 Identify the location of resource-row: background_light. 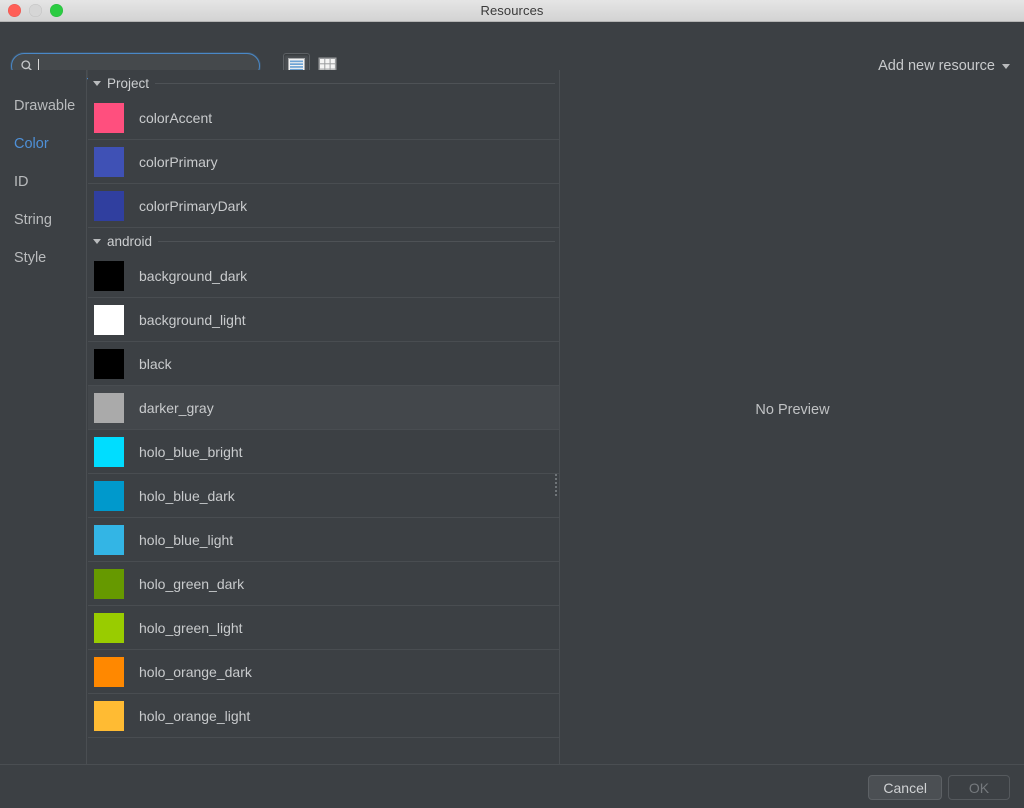
(323, 320).